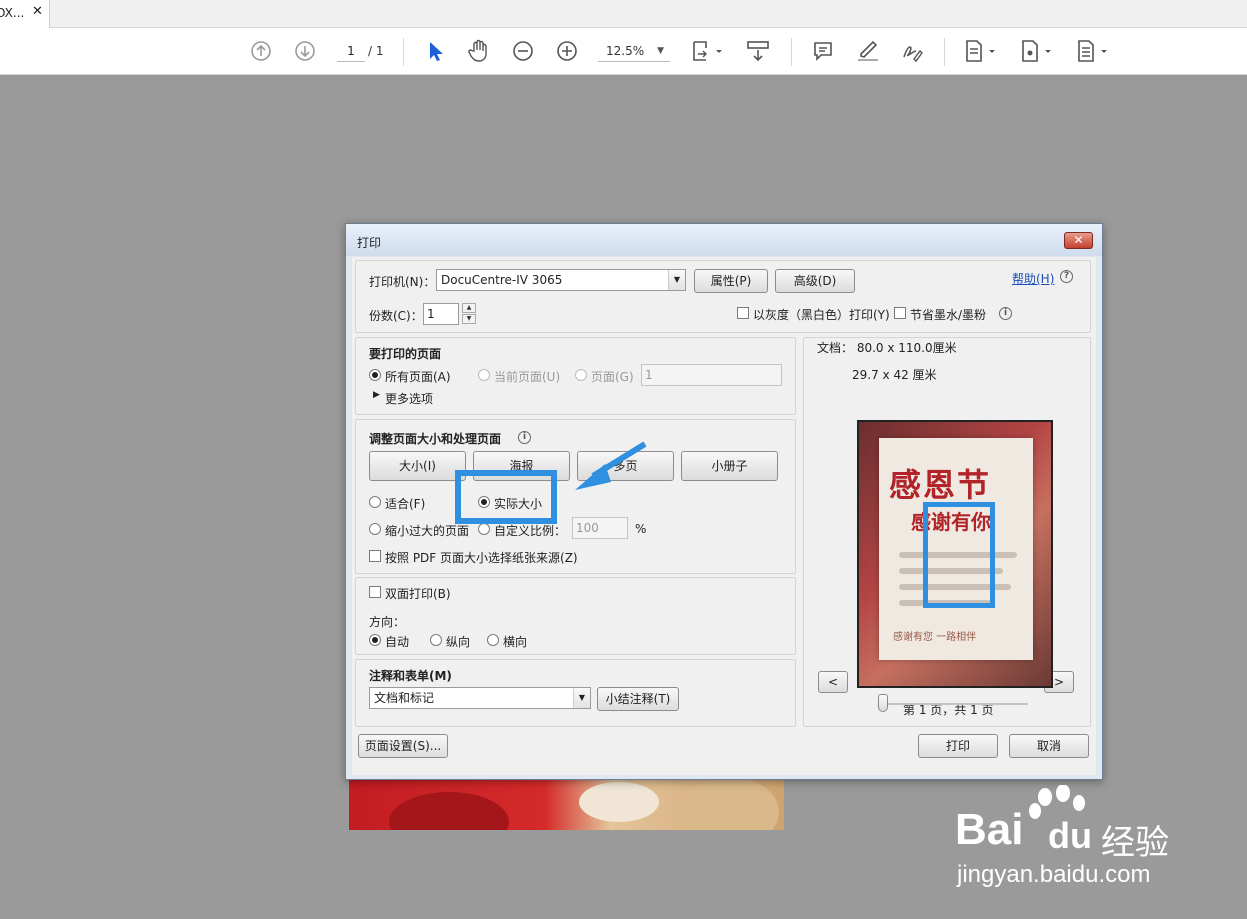 The width and height of the screenshot is (1247, 919). I want to click on page-total: / 1, so click(376, 51).